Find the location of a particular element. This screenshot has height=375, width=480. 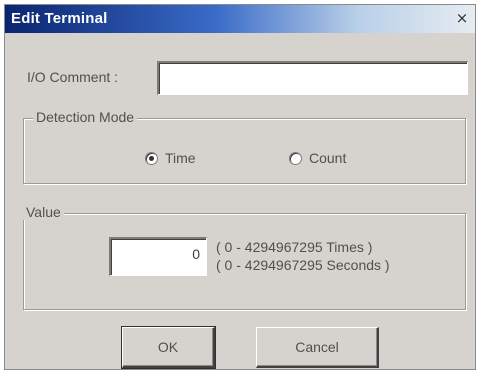

cancel-button: Cancel is located at coordinates (317, 347).